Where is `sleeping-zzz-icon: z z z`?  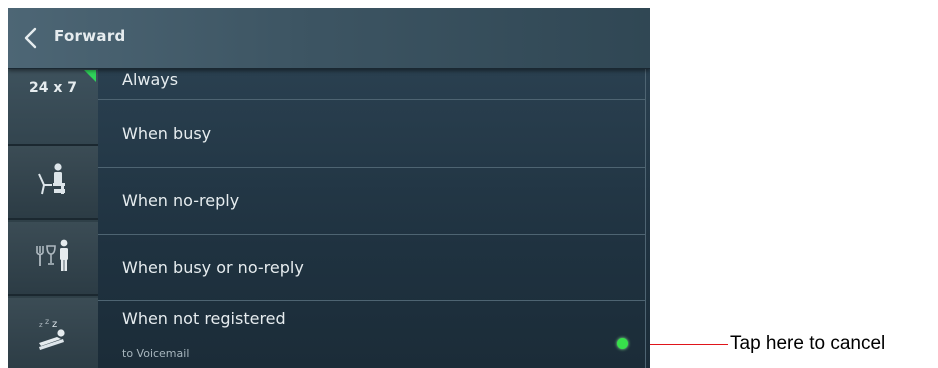 sleeping-zzz-icon: z z z is located at coordinates (53, 335).